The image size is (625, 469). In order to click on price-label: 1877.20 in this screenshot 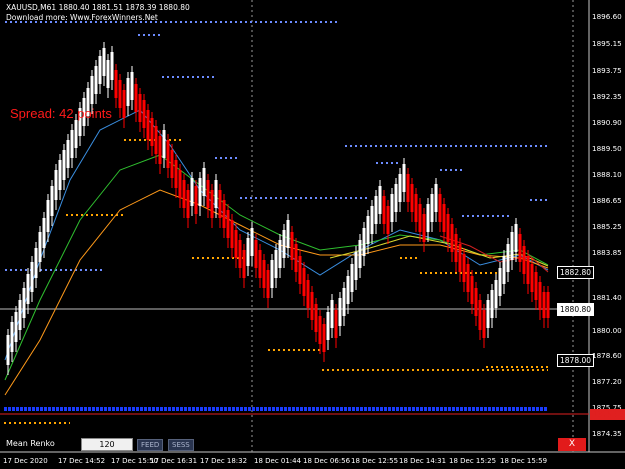, I will do `click(607, 381)`.